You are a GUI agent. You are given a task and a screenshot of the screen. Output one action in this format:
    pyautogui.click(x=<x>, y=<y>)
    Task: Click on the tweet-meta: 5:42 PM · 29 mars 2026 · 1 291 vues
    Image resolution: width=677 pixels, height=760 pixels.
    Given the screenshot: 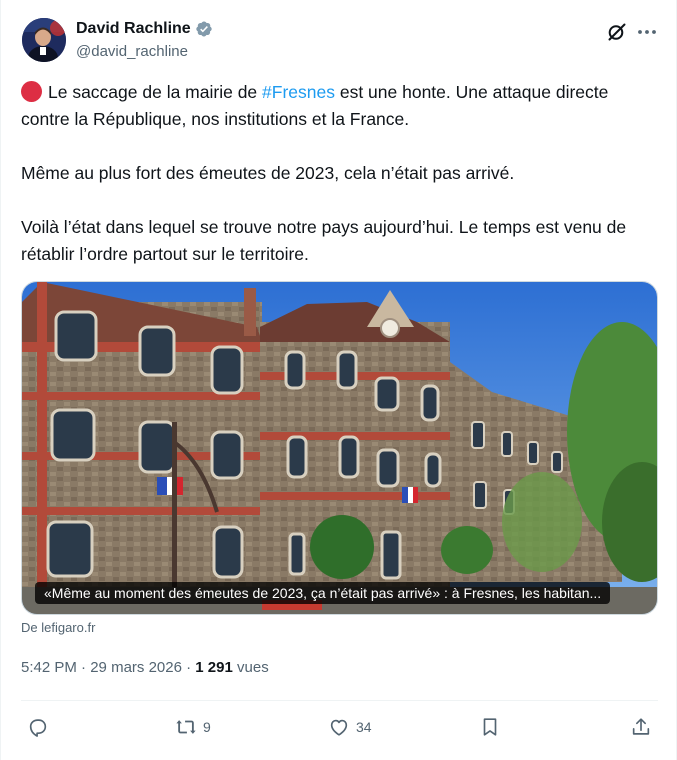 What is the action you would take?
    pyautogui.click(x=145, y=668)
    